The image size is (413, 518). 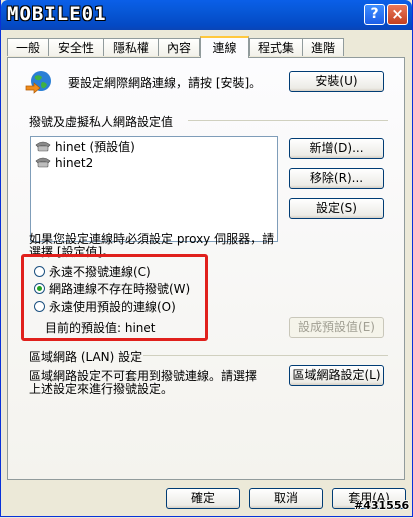 I want to click on highlight-annotation, so click(x=114, y=297).